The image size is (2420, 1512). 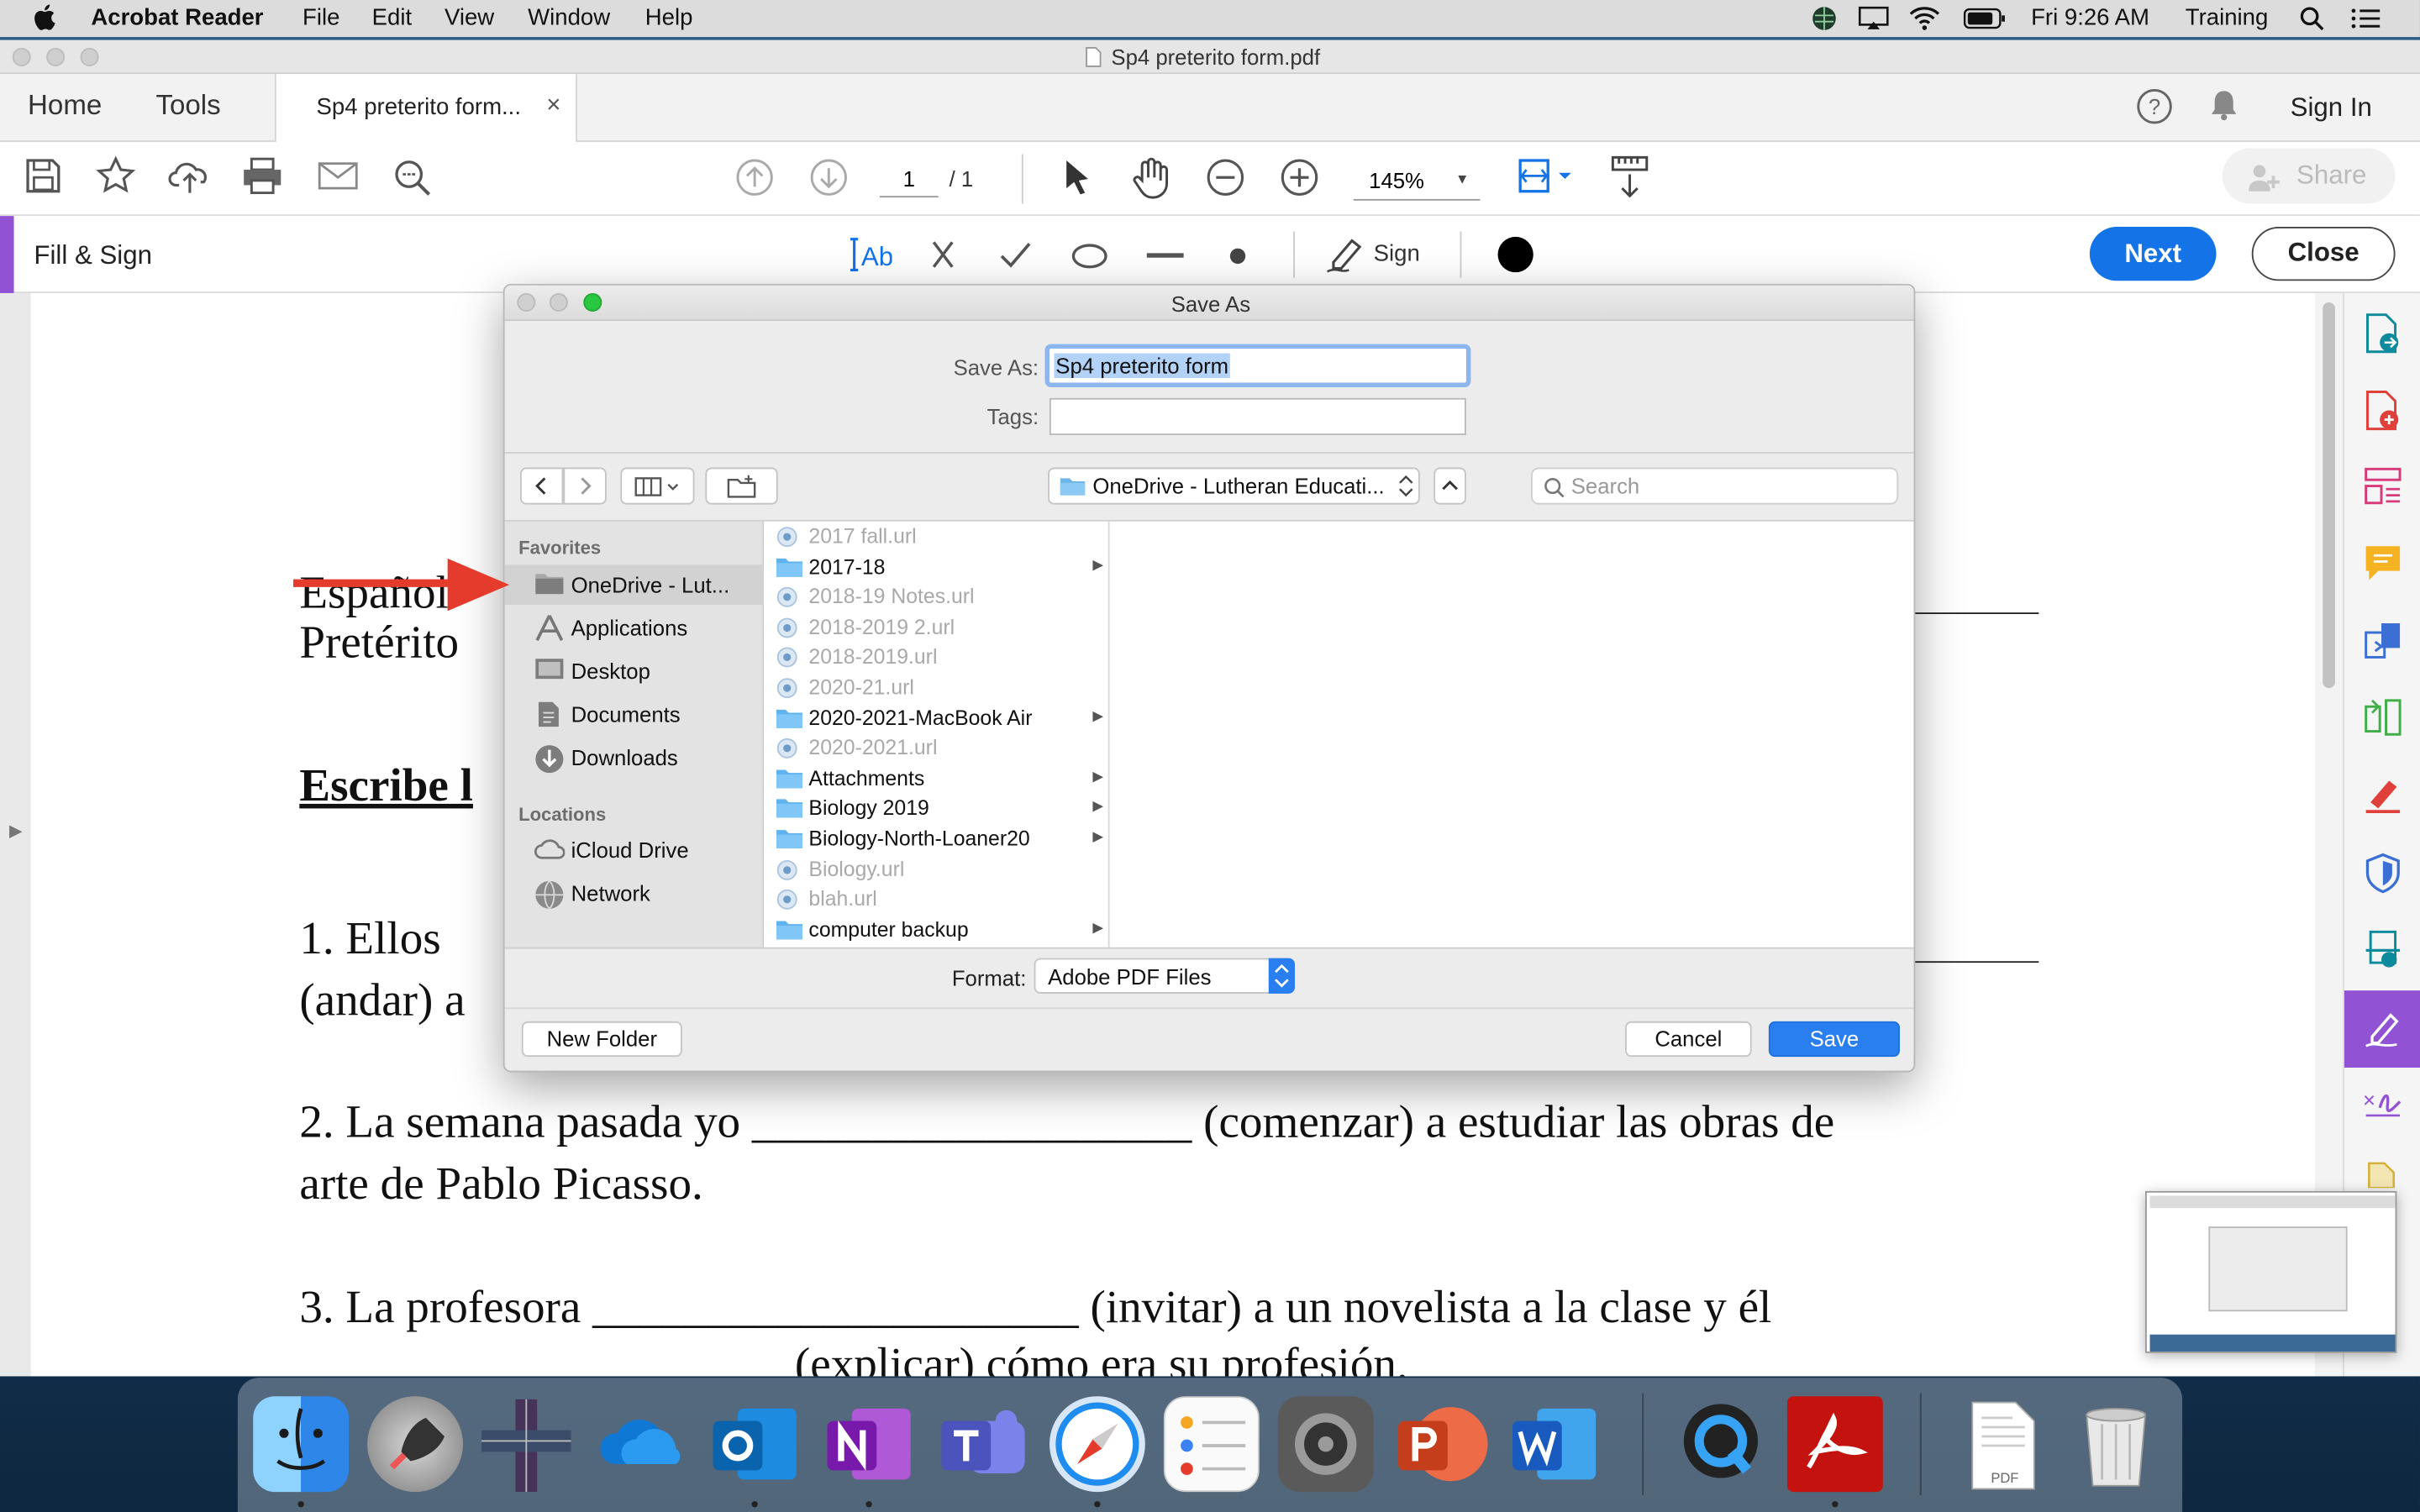 I want to click on dock-outlook-icon, so click(x=754, y=1444).